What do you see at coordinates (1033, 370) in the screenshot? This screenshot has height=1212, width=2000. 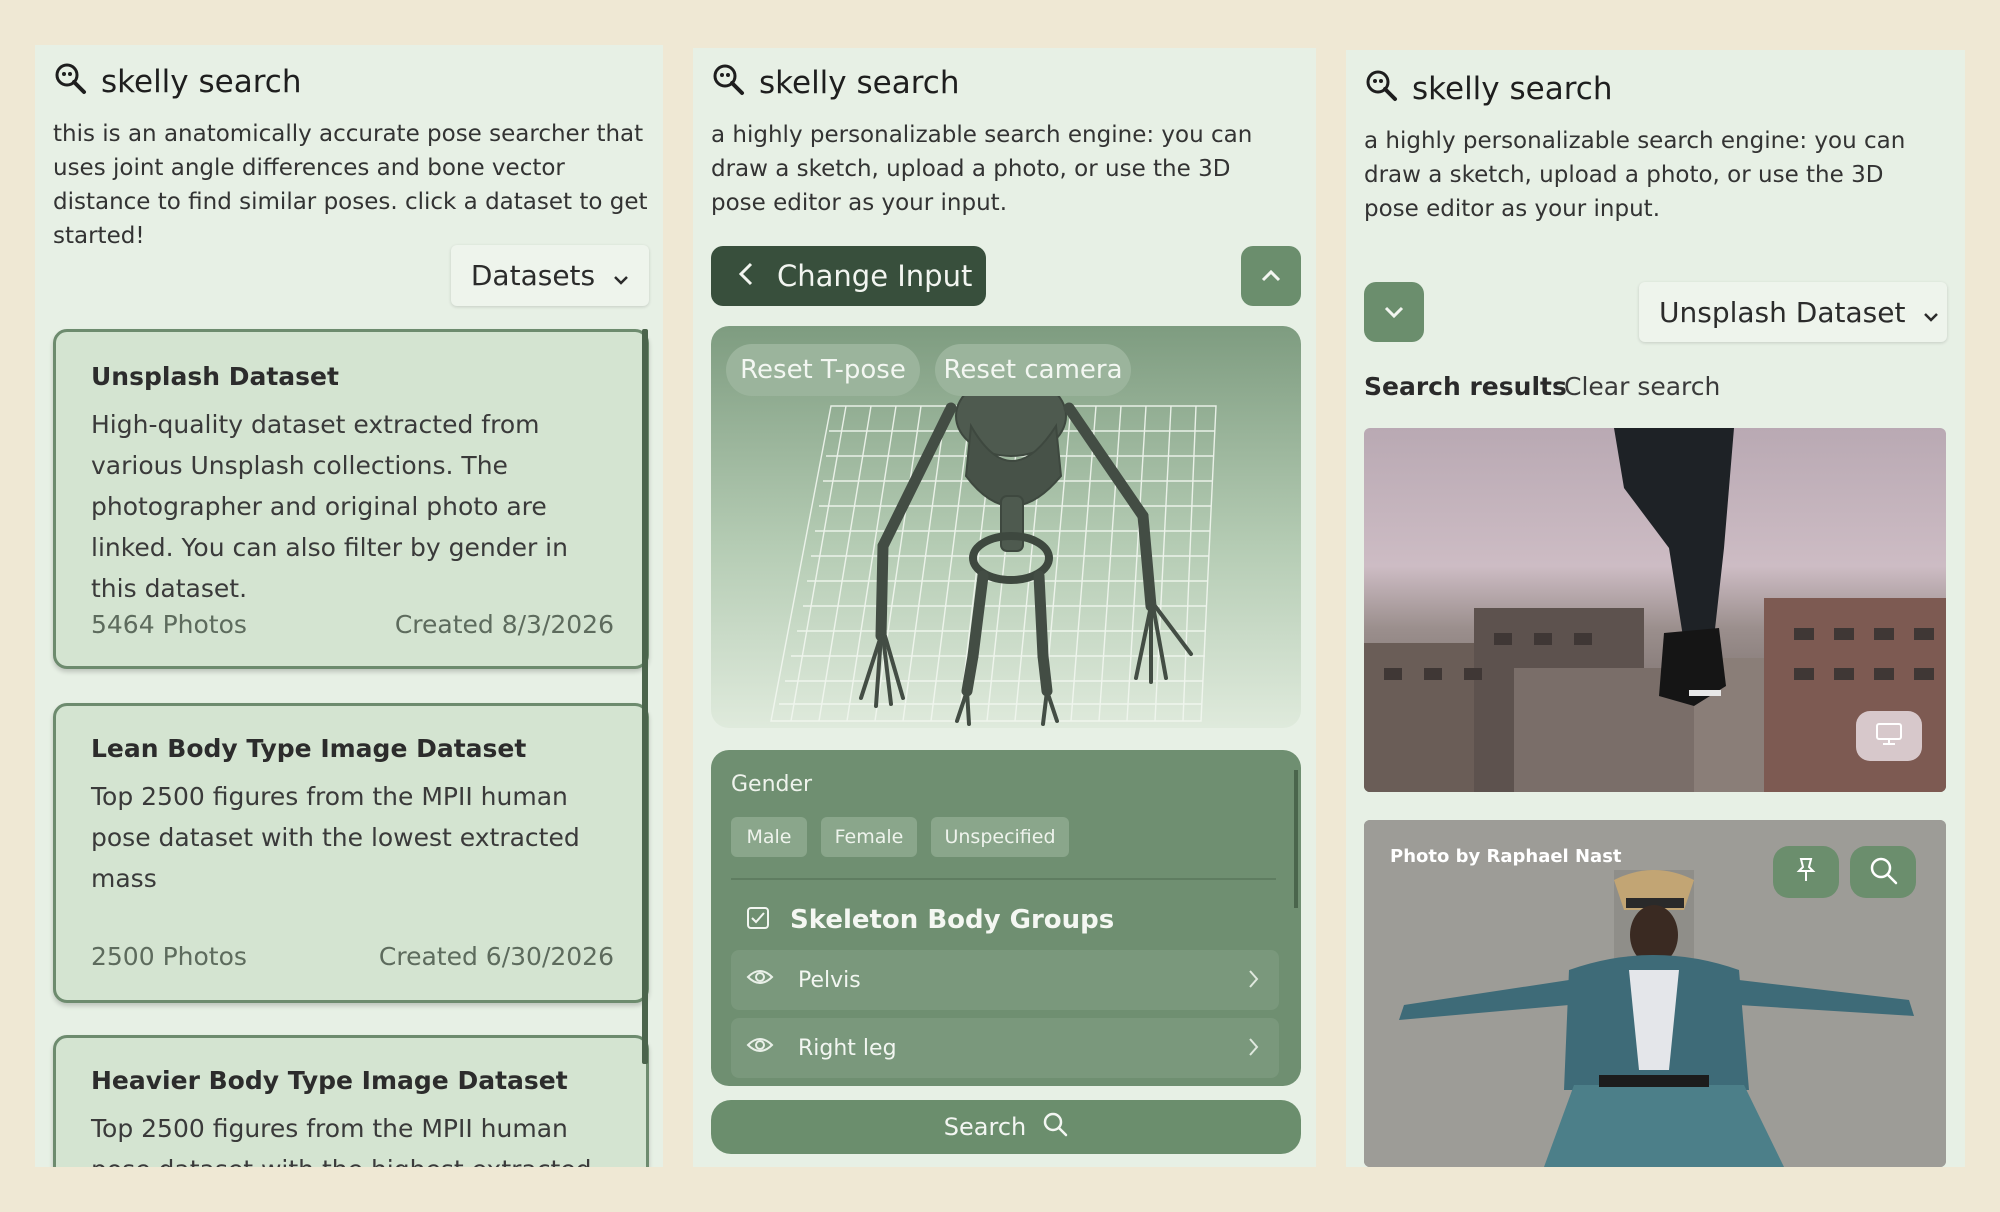 I see `reset-camera-button: Reset camera` at bounding box center [1033, 370].